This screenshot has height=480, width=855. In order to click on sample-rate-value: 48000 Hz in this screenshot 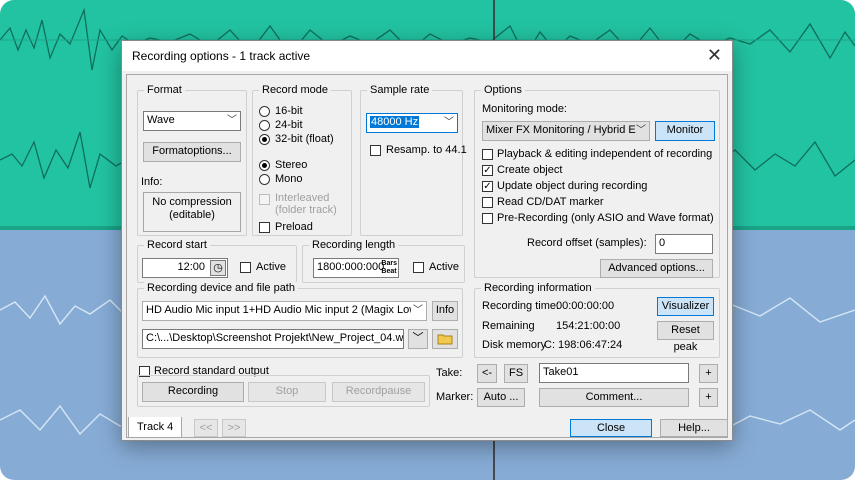, I will do `click(395, 122)`.